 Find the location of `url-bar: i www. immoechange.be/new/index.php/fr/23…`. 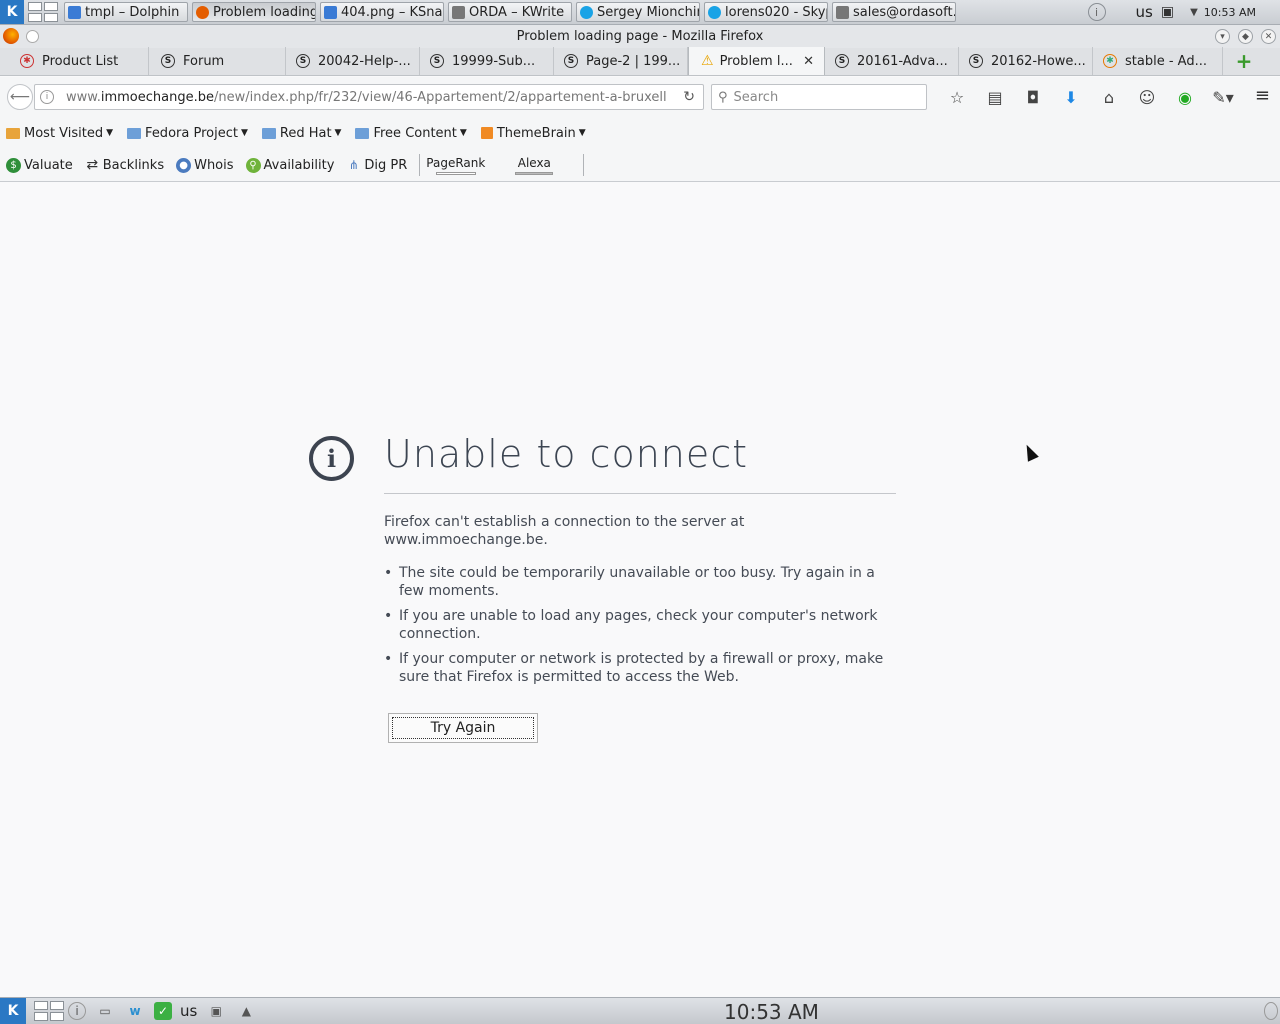

url-bar: i www. immoechange.be/new/index.php/fr/23… is located at coordinates (369, 97).